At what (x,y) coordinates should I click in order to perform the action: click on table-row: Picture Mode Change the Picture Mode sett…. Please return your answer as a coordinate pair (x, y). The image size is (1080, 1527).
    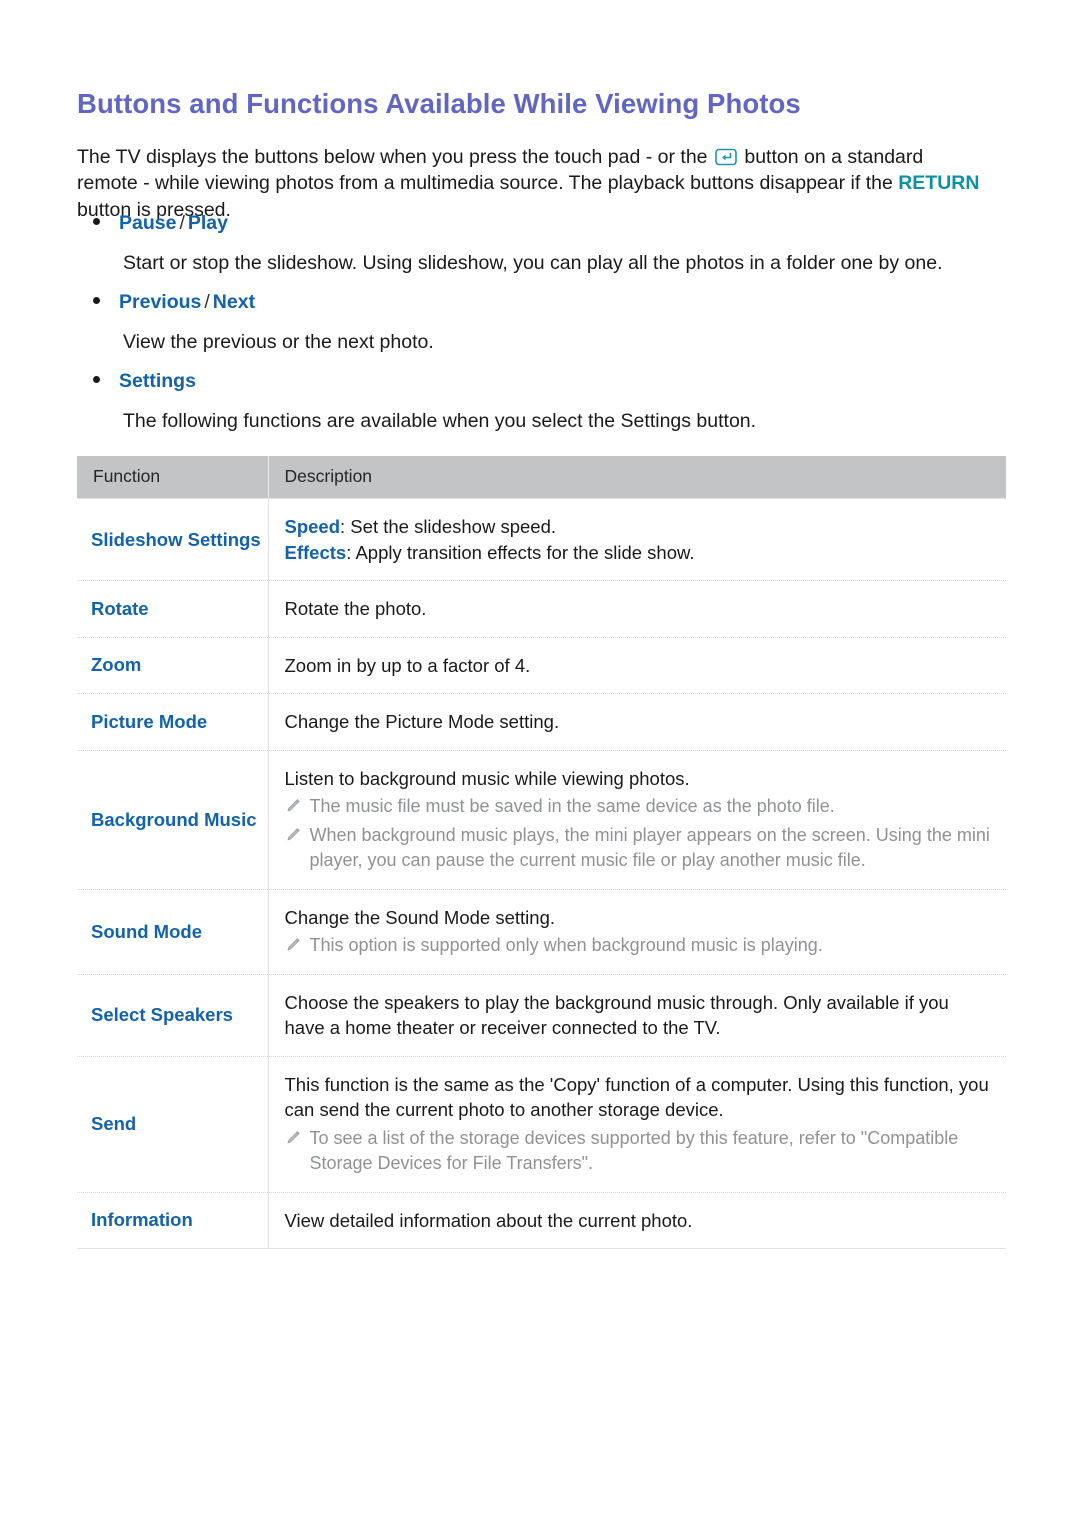
    Looking at the image, I should click on (541, 722).